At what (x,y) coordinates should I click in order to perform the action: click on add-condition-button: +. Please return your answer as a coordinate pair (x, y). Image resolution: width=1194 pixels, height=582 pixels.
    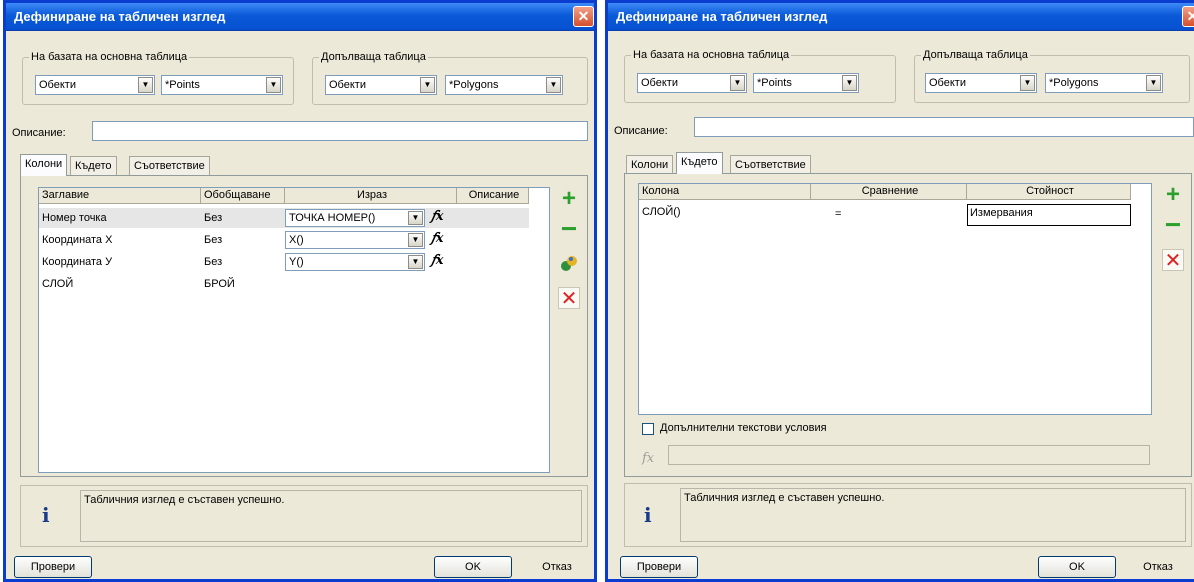
    Looking at the image, I should click on (1173, 195).